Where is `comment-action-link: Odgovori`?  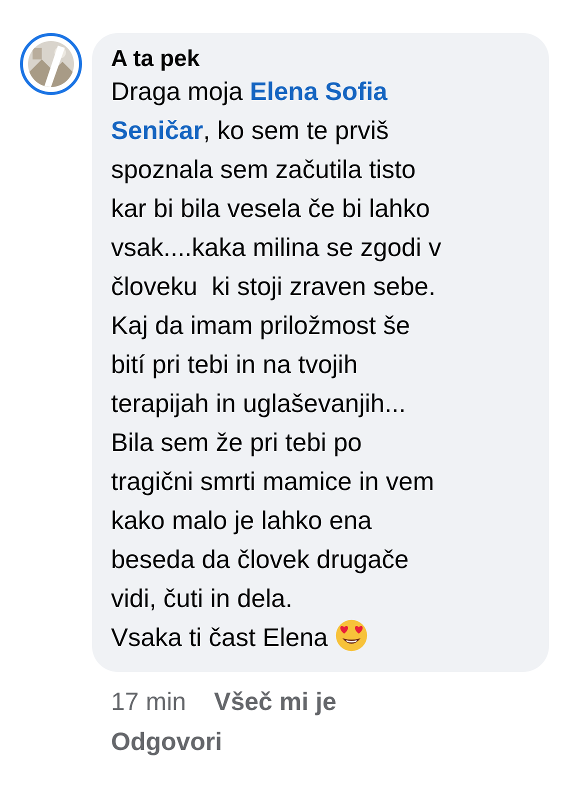 comment-action-link: Odgovori is located at coordinates (166, 742).